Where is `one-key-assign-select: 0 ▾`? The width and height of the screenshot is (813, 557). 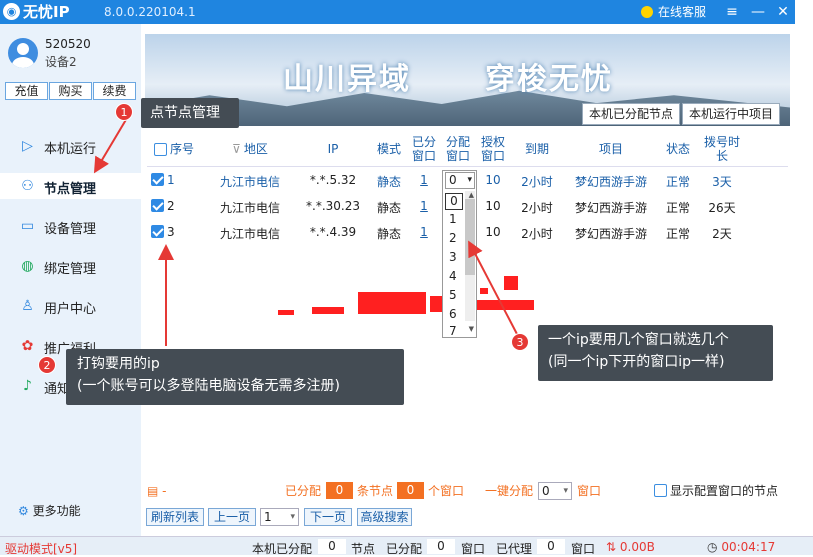
one-key-assign-select: 0 ▾ is located at coordinates (555, 491).